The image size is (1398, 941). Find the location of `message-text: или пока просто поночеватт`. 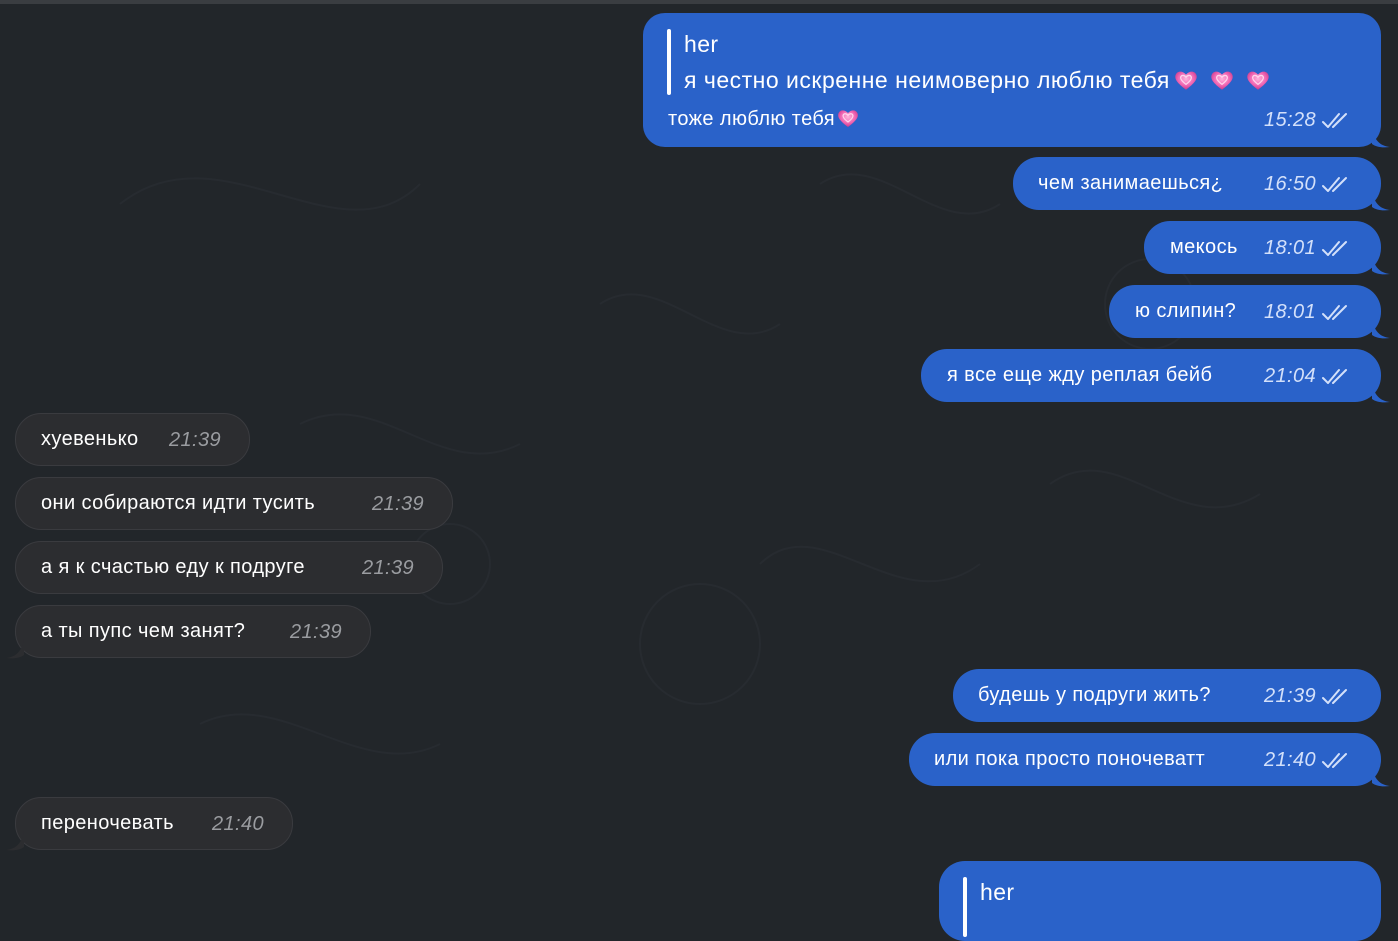

message-text: или пока просто поночеватт is located at coordinates (1070, 759).